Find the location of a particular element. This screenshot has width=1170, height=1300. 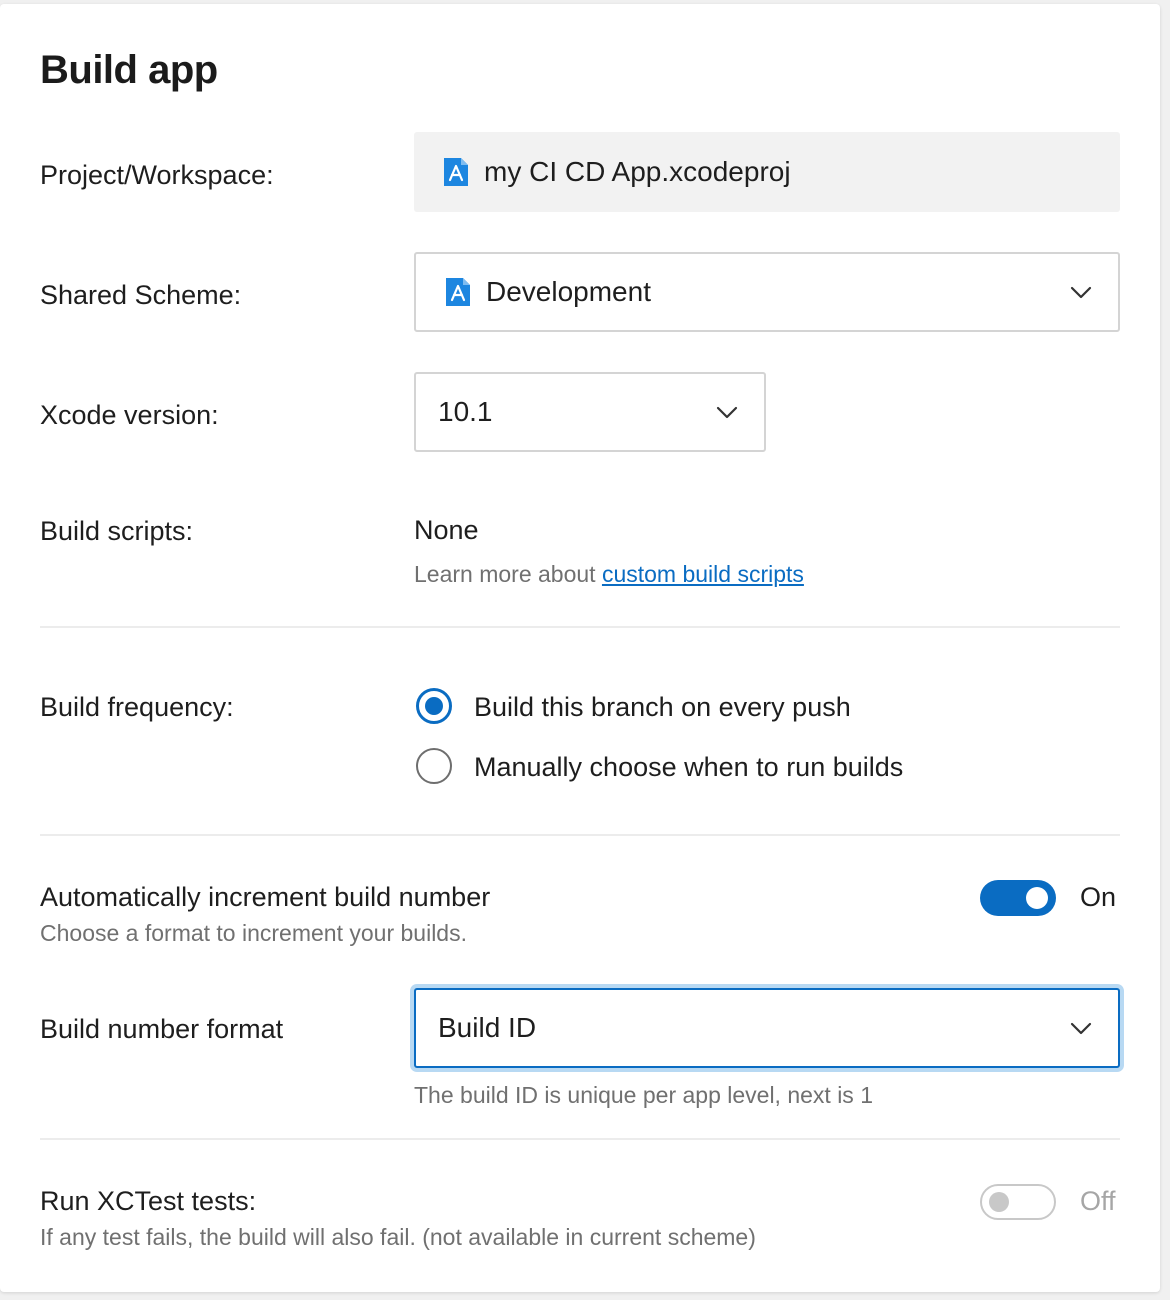

radio-build-every-push is located at coordinates (434, 706).